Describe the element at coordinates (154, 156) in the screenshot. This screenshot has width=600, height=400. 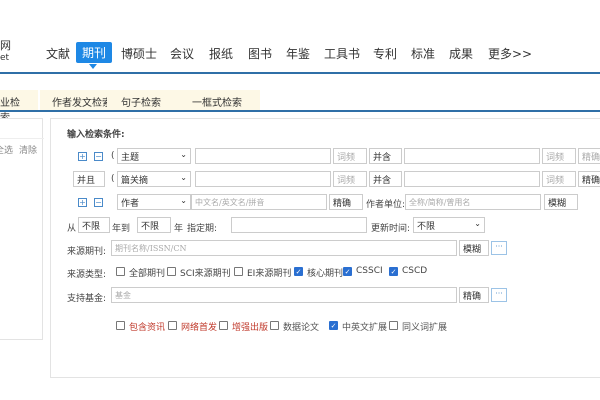
I see `field-select-1: 主题 ⌄` at that location.